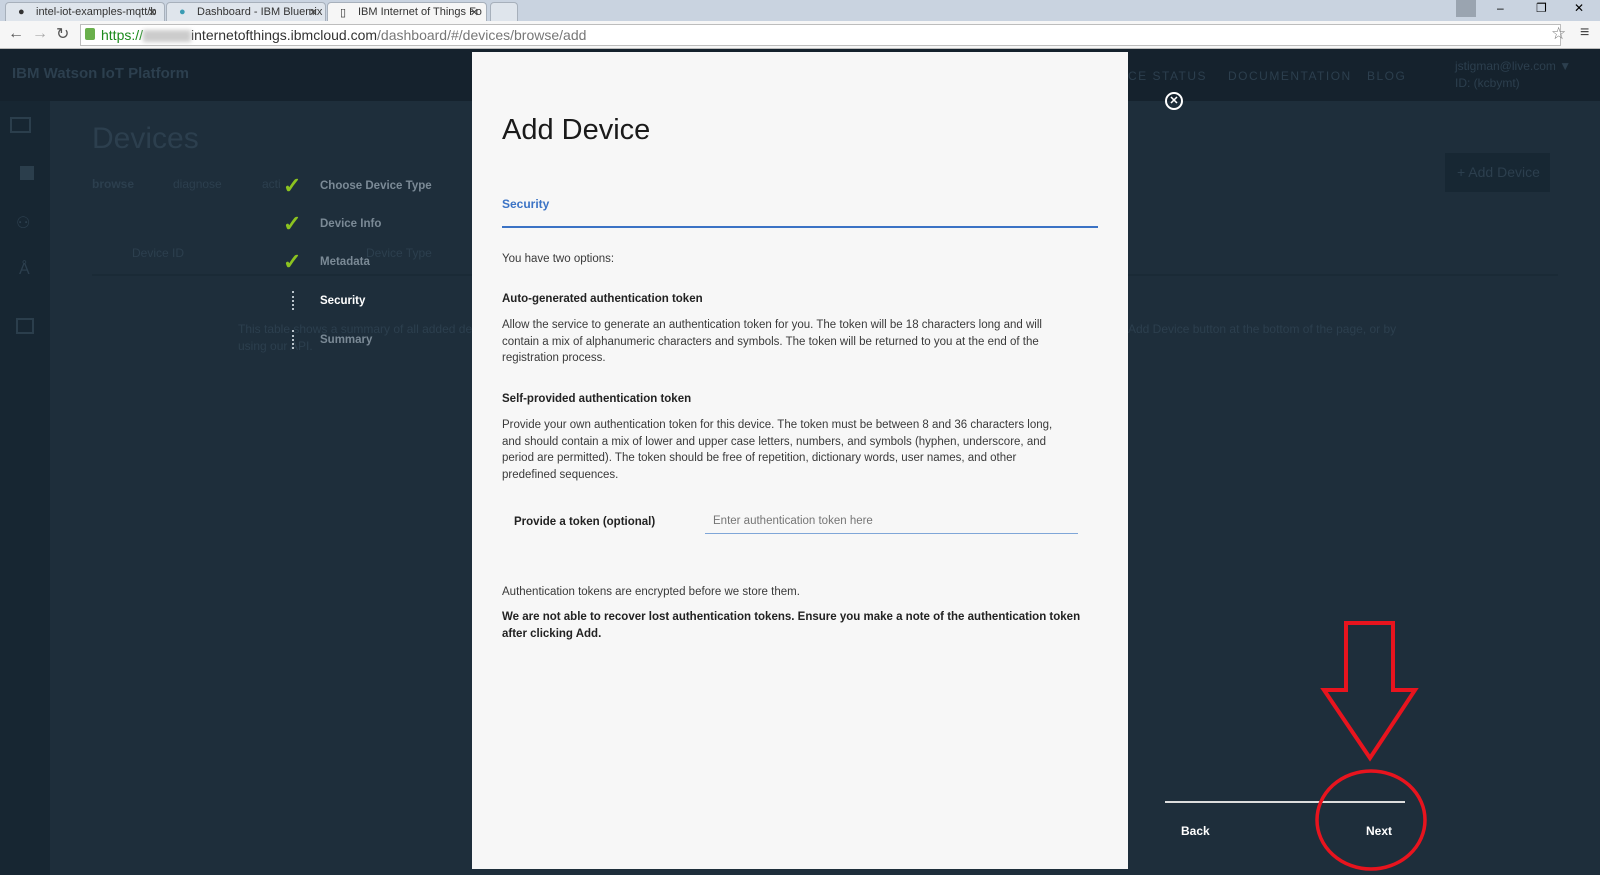 This screenshot has height=875, width=1600. What do you see at coordinates (27, 173) in the screenshot?
I see `devices-icon` at bounding box center [27, 173].